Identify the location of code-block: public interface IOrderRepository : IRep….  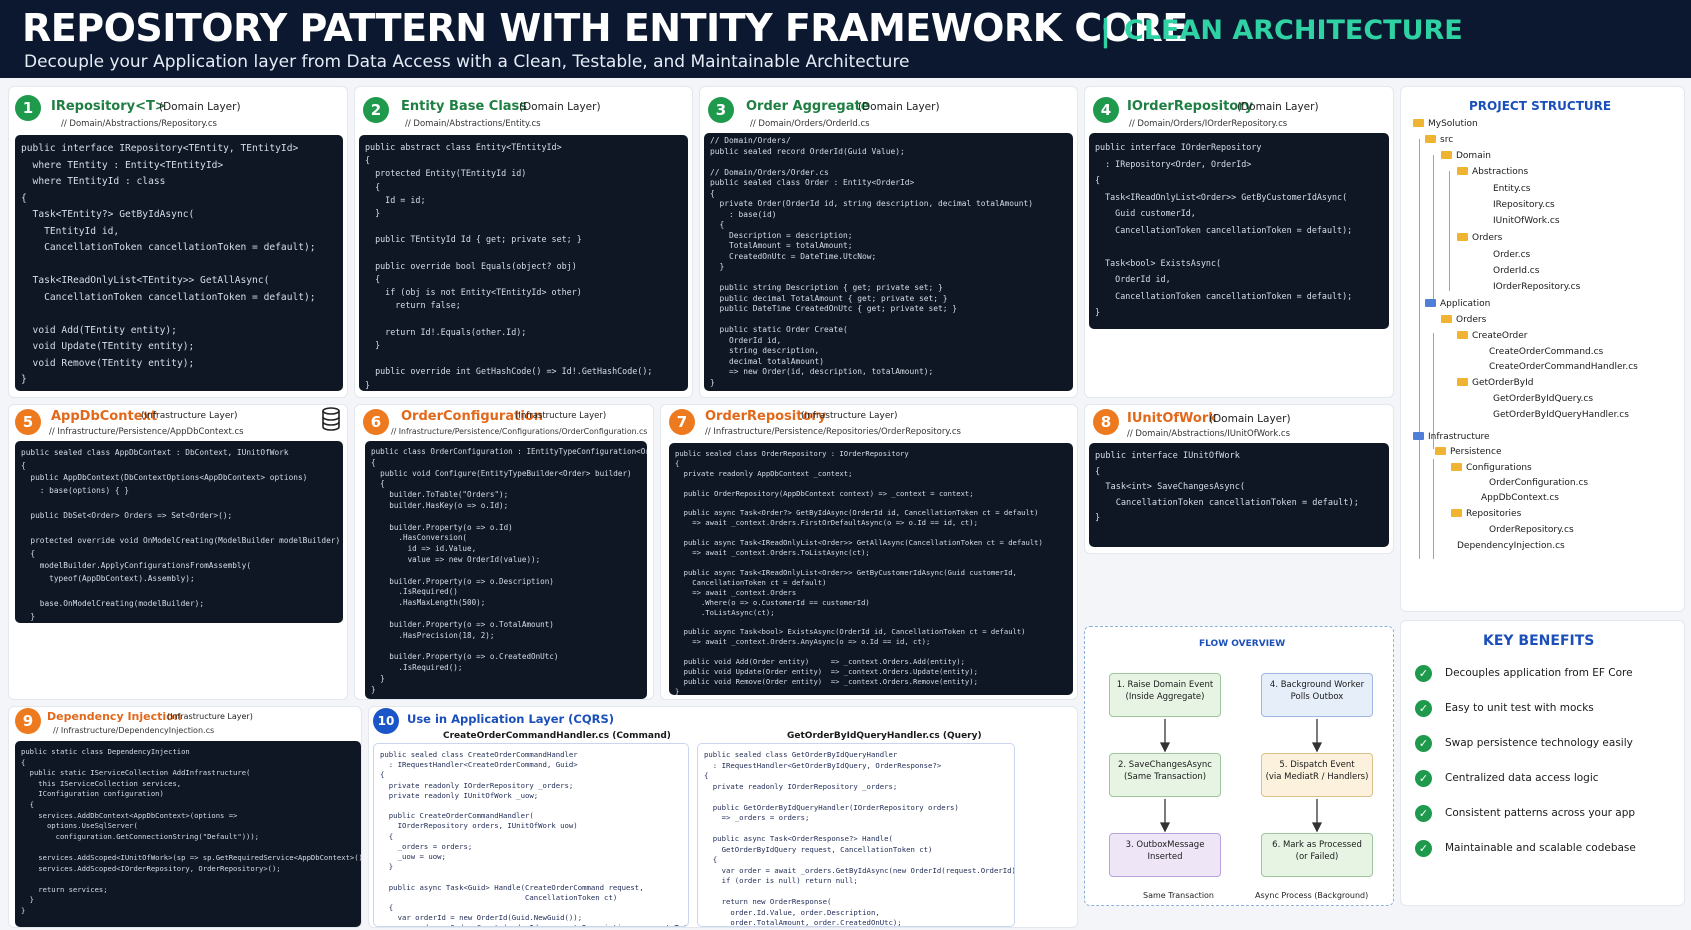
(1239, 231).